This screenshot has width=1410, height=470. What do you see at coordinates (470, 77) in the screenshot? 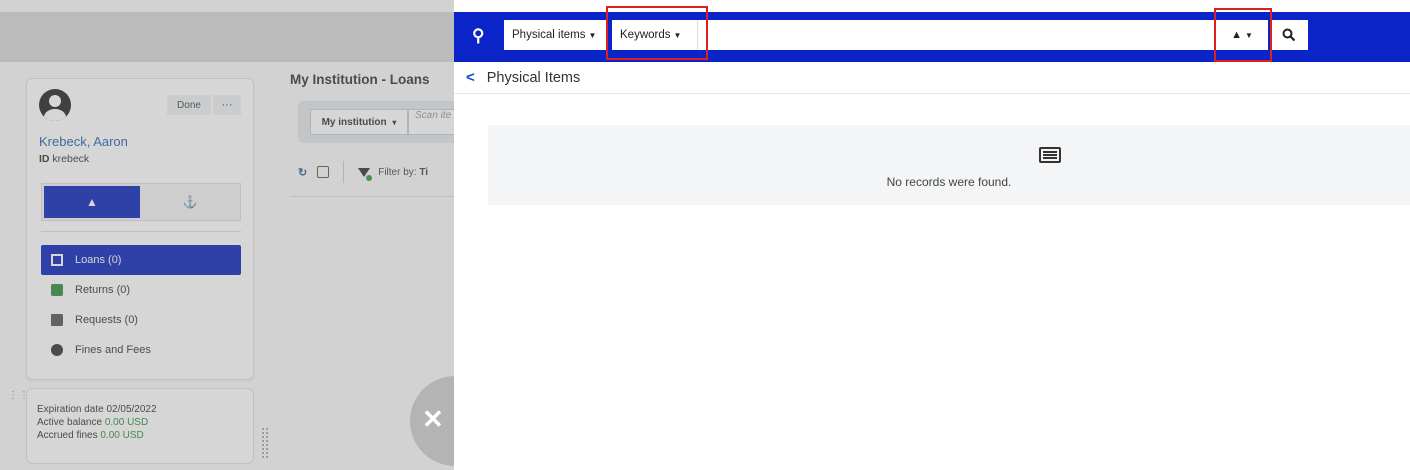
I see `back-chevron-icon: <` at bounding box center [470, 77].